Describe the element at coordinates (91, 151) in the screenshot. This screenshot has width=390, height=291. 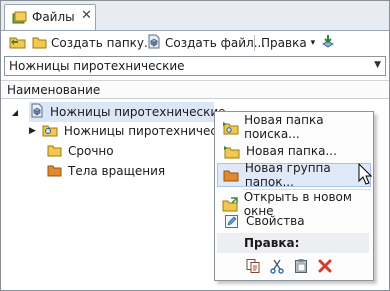
I see `tree-node-label: Срочно` at that location.